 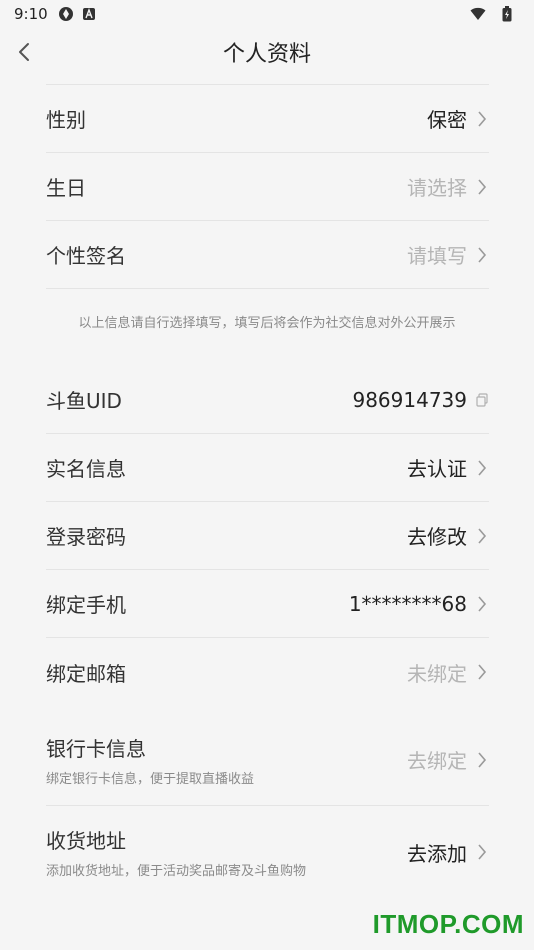 What do you see at coordinates (448, 924) in the screenshot?
I see `watermark-logo: ITMOP.COM` at bounding box center [448, 924].